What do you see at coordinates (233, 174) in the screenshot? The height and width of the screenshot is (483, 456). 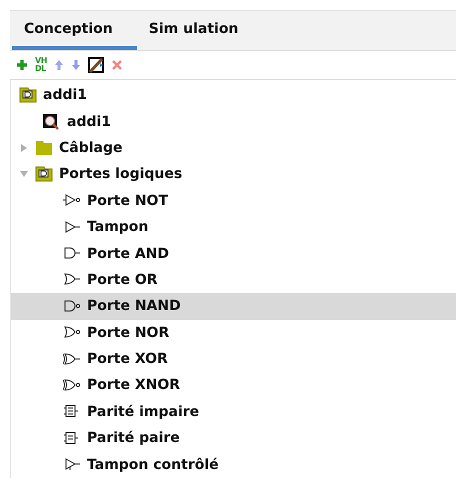 I see `tree-item: Portes logiques` at bounding box center [233, 174].